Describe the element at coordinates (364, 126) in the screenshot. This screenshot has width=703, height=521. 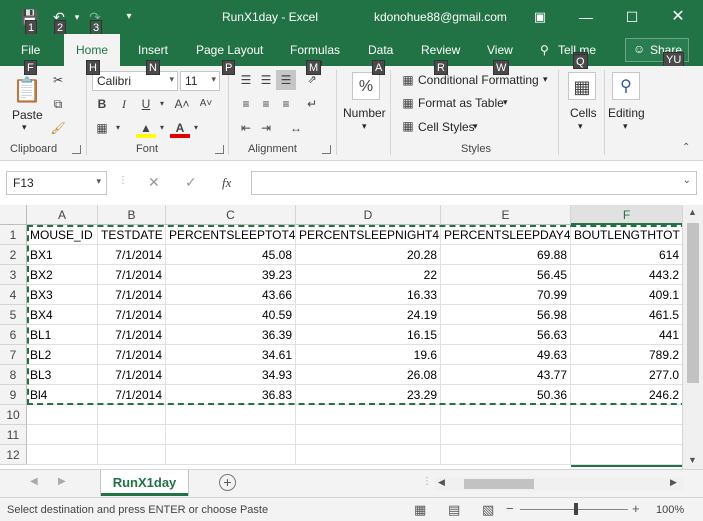
I see `number-dropdown-icon: ▾` at that location.